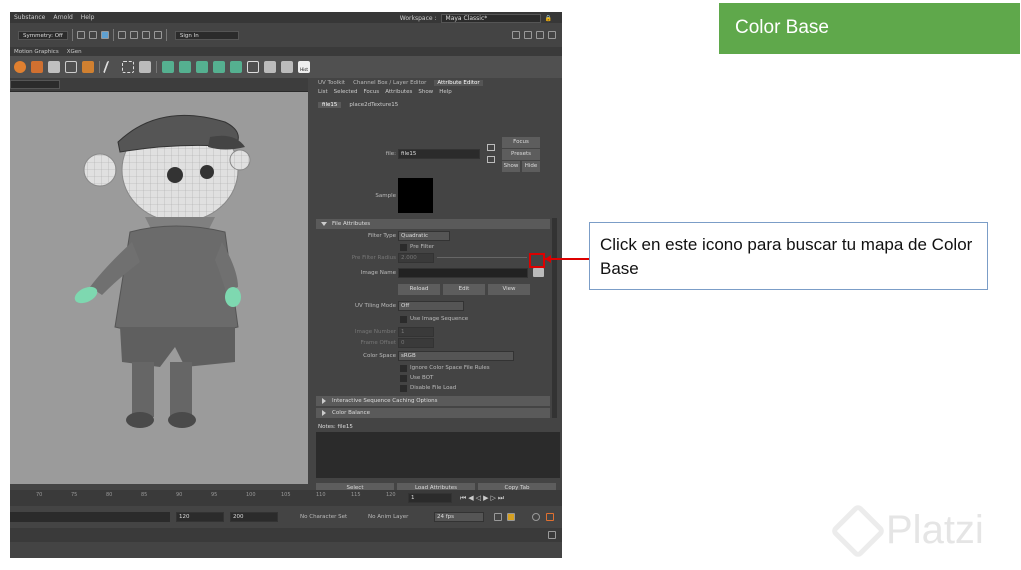 The width and height of the screenshot is (1021, 570). Describe the element at coordinates (219, 67) in the screenshot. I see `uv-sphere-icon` at that location.